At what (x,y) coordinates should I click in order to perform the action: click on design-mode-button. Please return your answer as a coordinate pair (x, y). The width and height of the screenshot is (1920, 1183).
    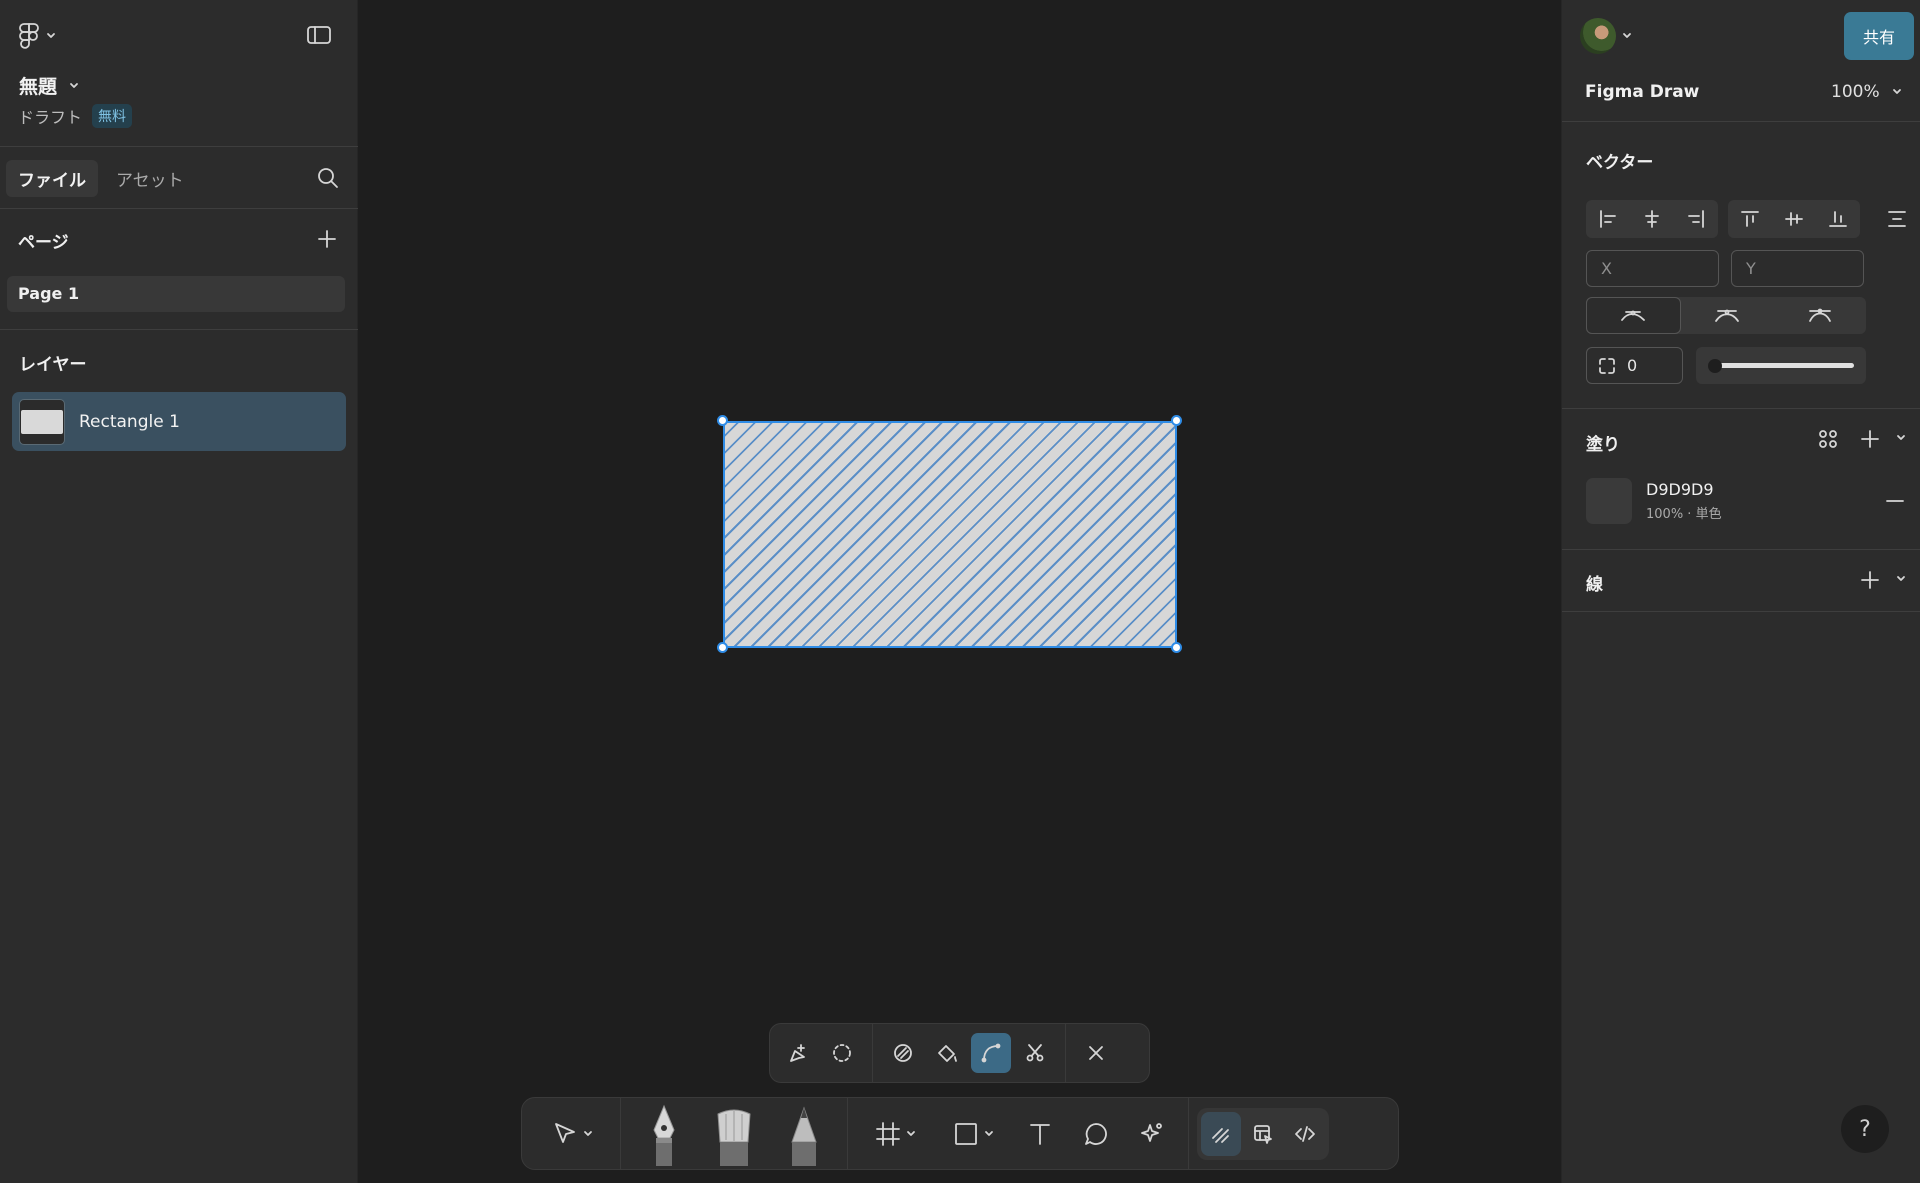
    Looking at the image, I should click on (1263, 1134).